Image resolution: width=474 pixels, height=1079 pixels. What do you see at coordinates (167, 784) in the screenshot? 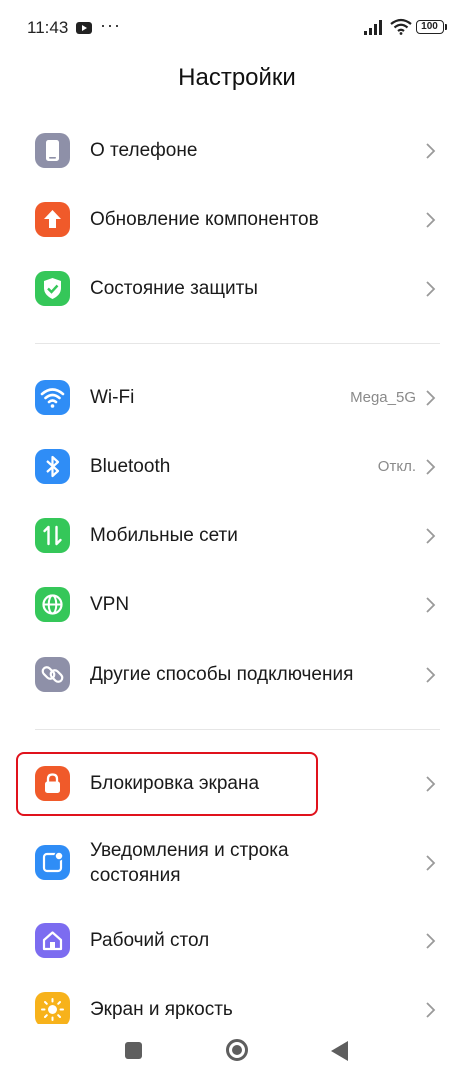
I see `selection-highlight` at bounding box center [167, 784].